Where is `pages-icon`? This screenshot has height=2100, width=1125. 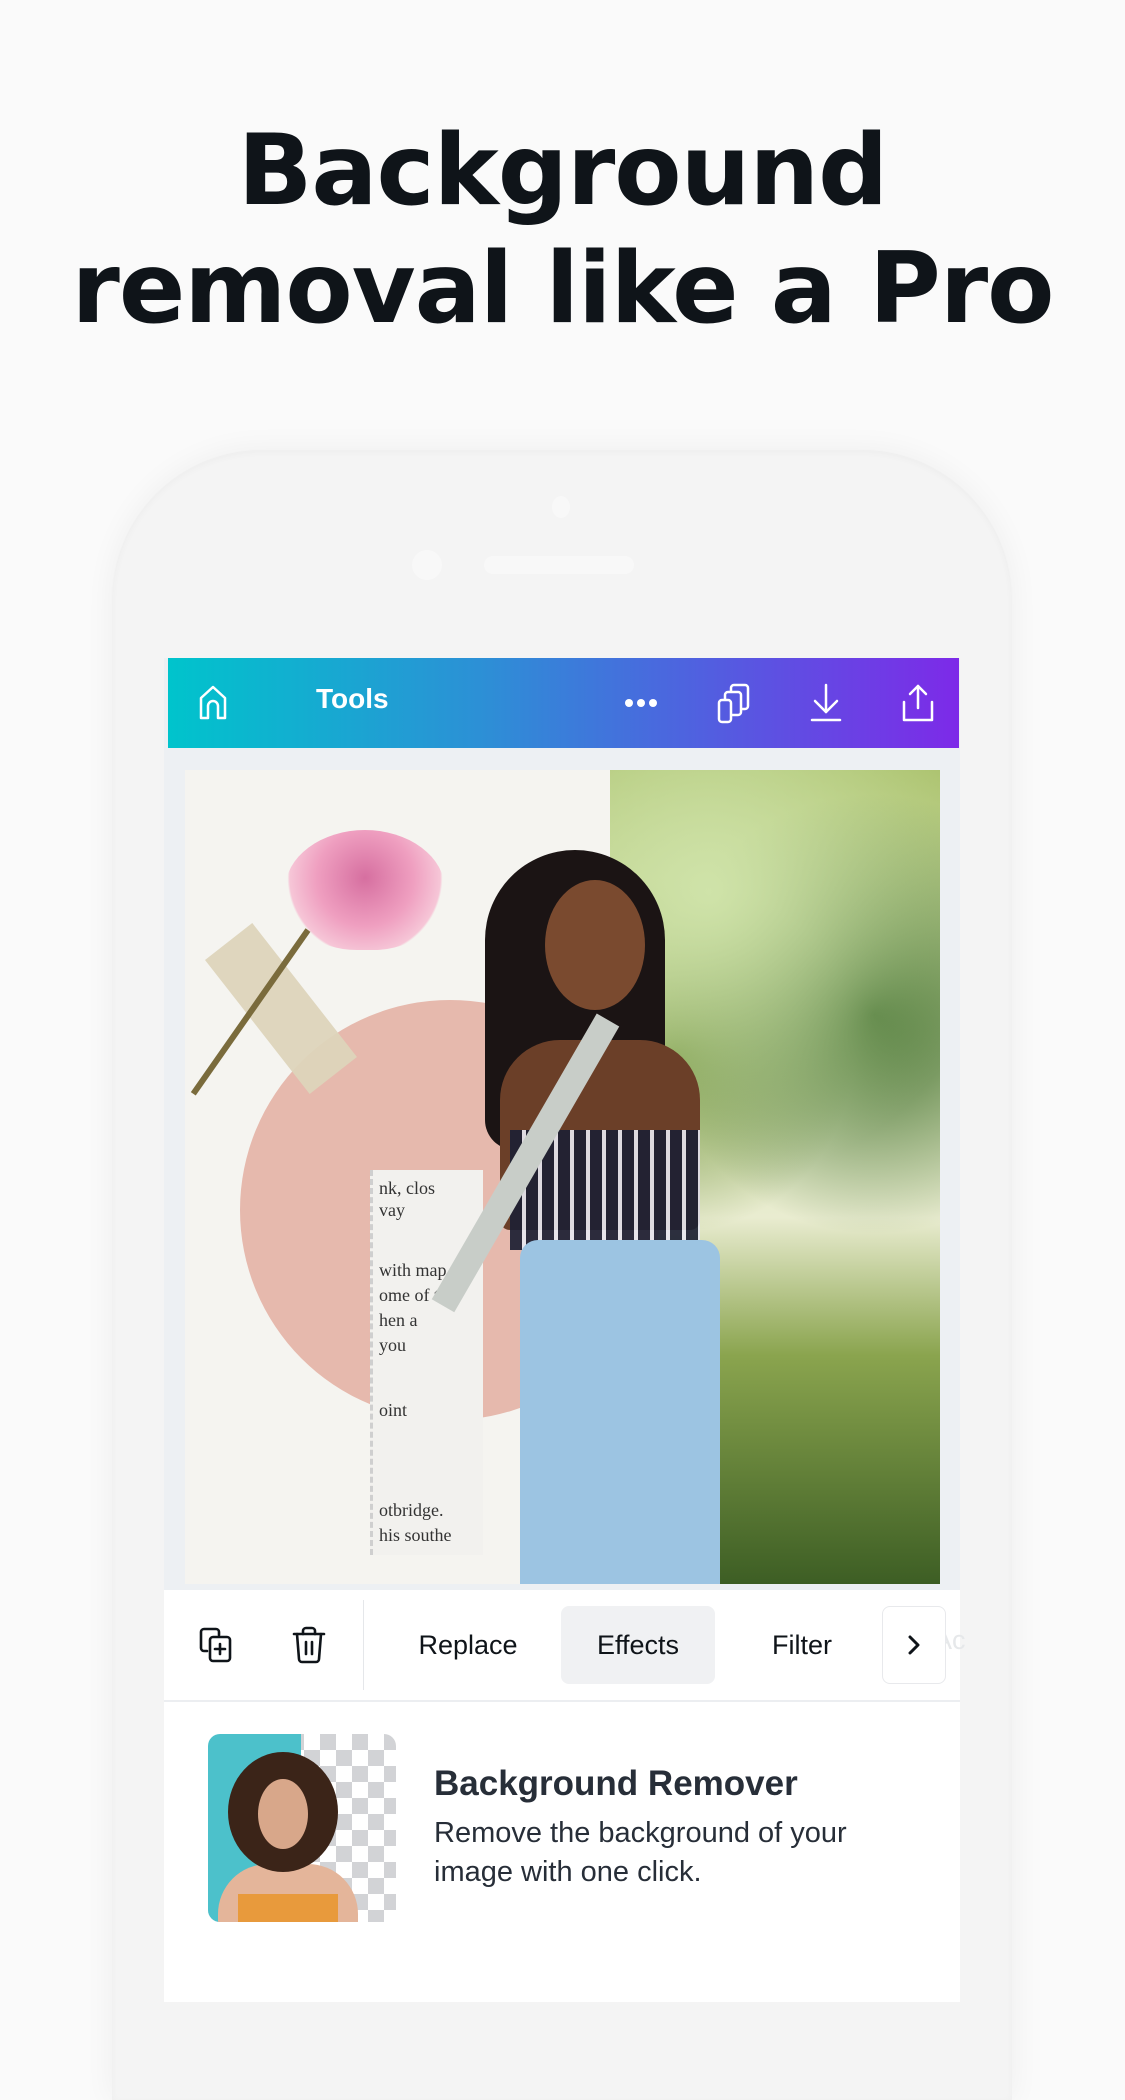 pages-icon is located at coordinates (733, 703).